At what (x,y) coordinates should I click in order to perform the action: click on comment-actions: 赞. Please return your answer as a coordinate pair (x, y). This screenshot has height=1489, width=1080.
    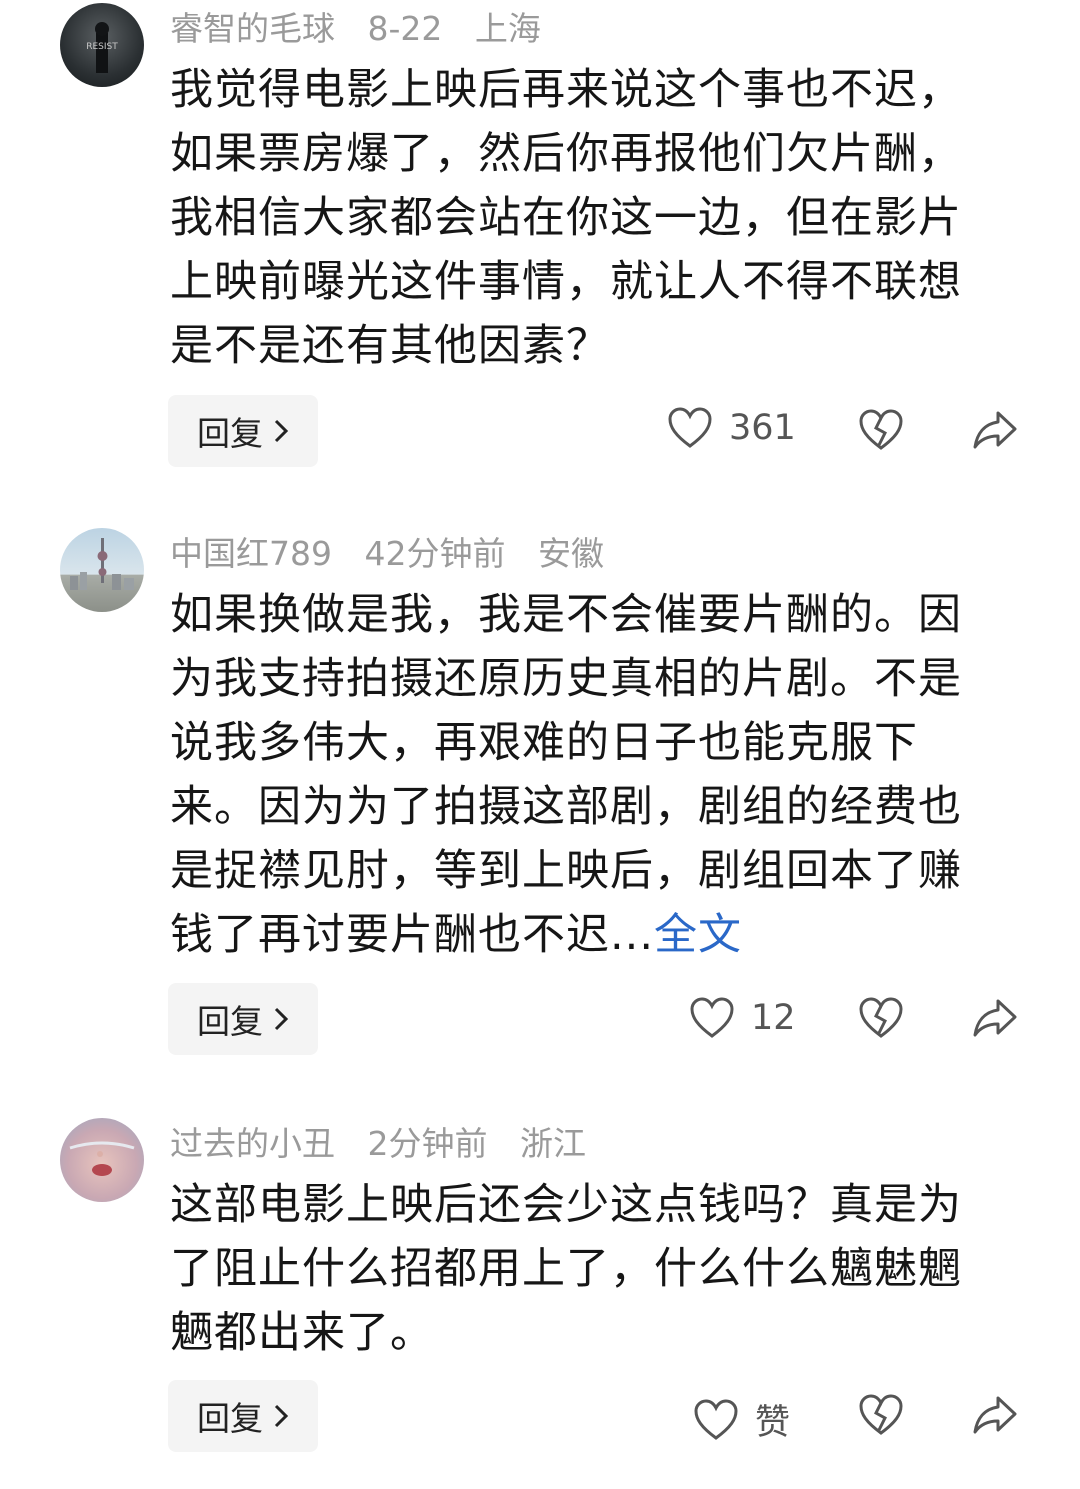
    Looking at the image, I should click on (540, 1416).